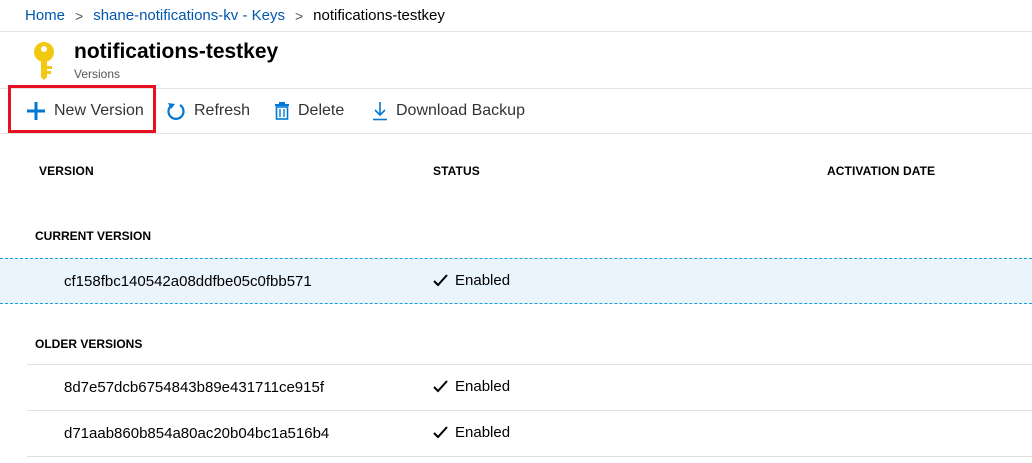 The width and height of the screenshot is (1032, 463). Describe the element at coordinates (460, 110) in the screenshot. I see `download-backup-label: Download Backup` at that location.